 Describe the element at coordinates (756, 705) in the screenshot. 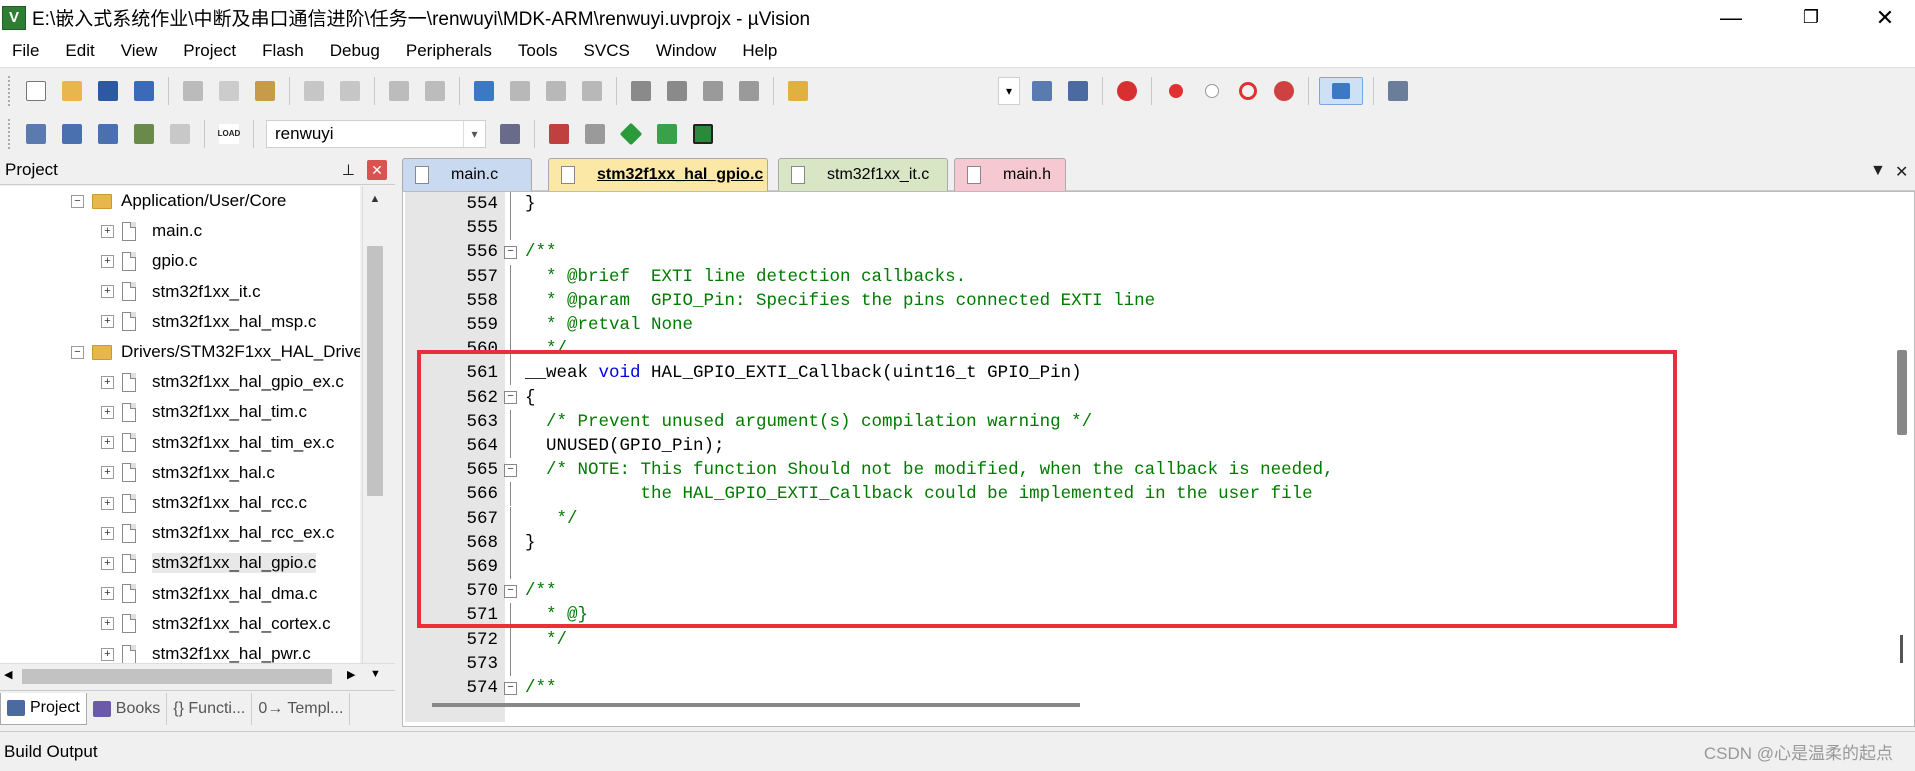

I see `editor-hscroll-thumb` at that location.